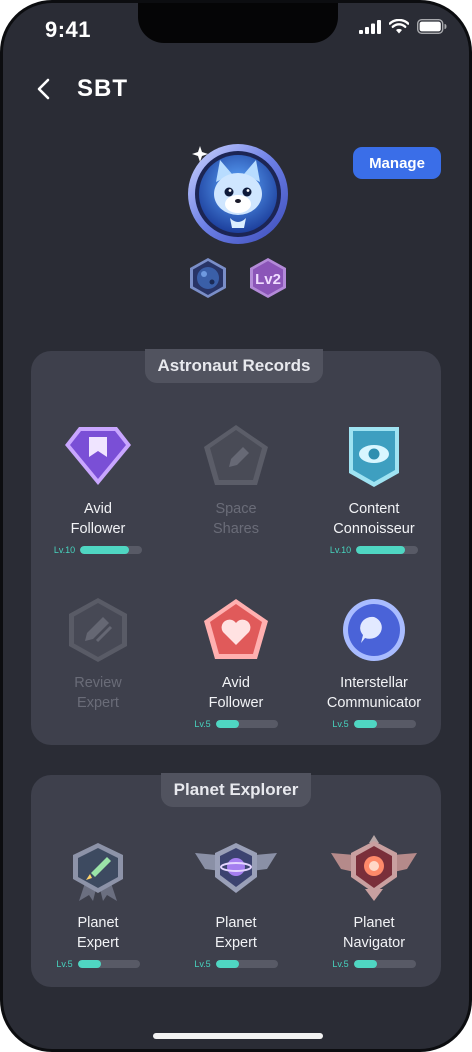  I want to click on badge-space-shares: Space Shares, so click(236, 481).